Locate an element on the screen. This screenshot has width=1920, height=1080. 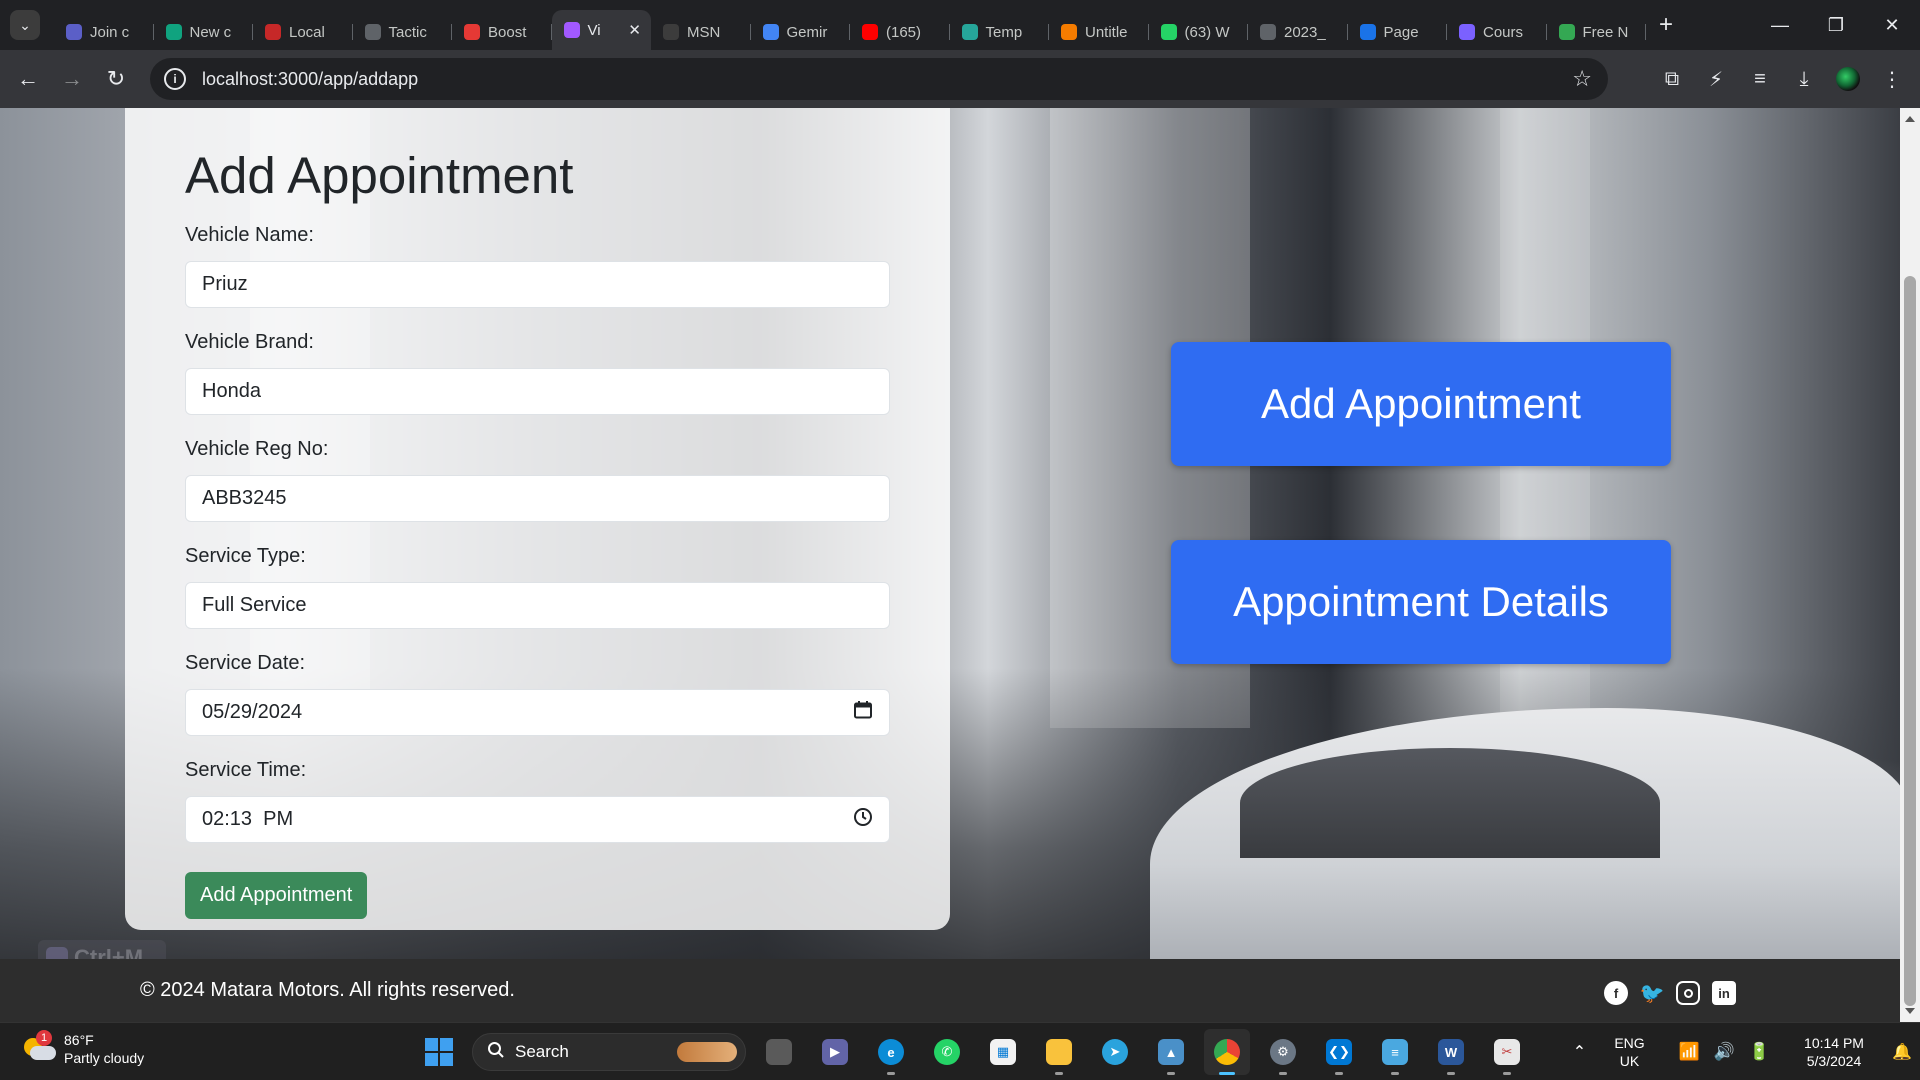
vehicle-name-value: Priuz is located at coordinates (225, 284).